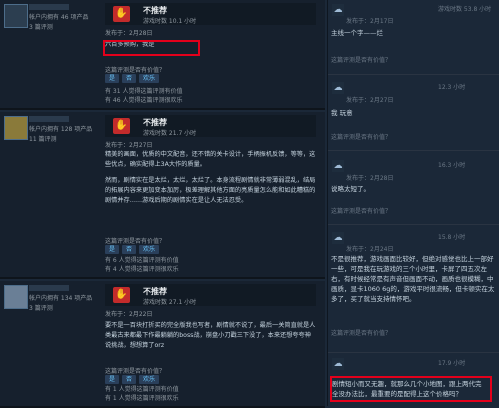 The width and height of the screenshot is (499, 408). Describe the element at coordinates (452, 237) in the screenshot. I see `play-hours: 15.8 小时` at that location.